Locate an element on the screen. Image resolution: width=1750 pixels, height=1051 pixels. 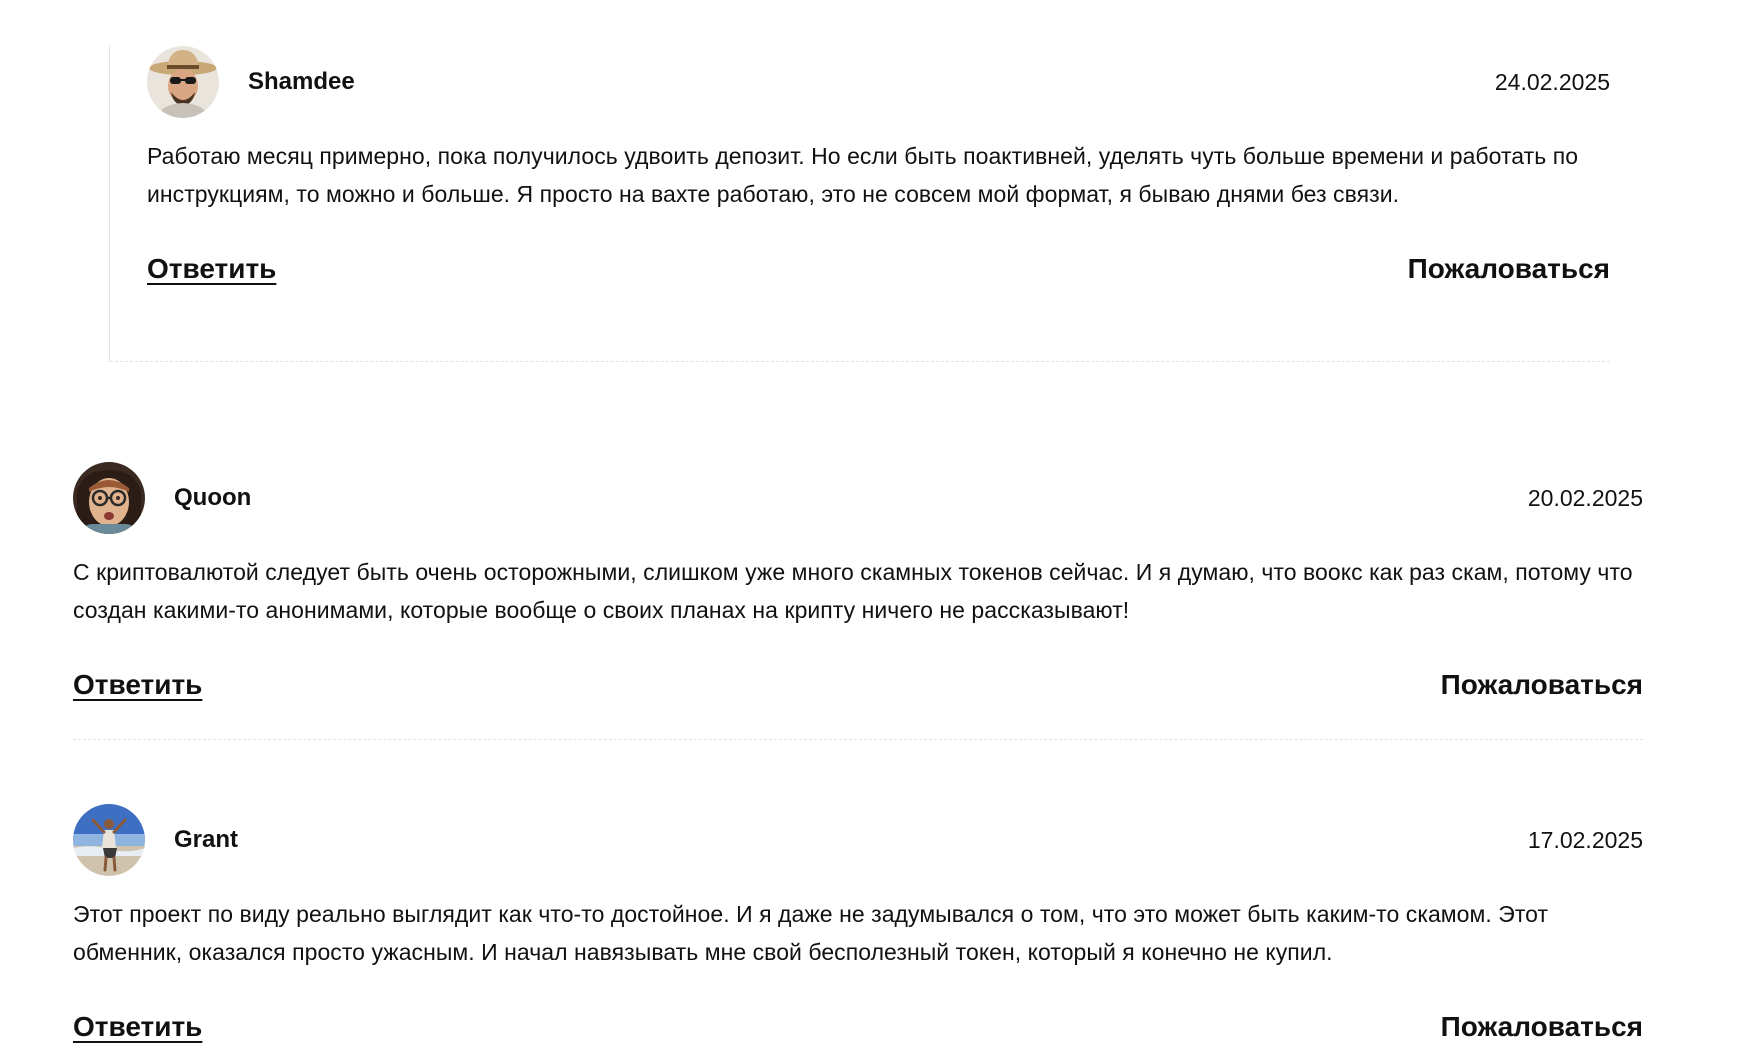
comment-date: 24.02.2025 is located at coordinates (1552, 82).